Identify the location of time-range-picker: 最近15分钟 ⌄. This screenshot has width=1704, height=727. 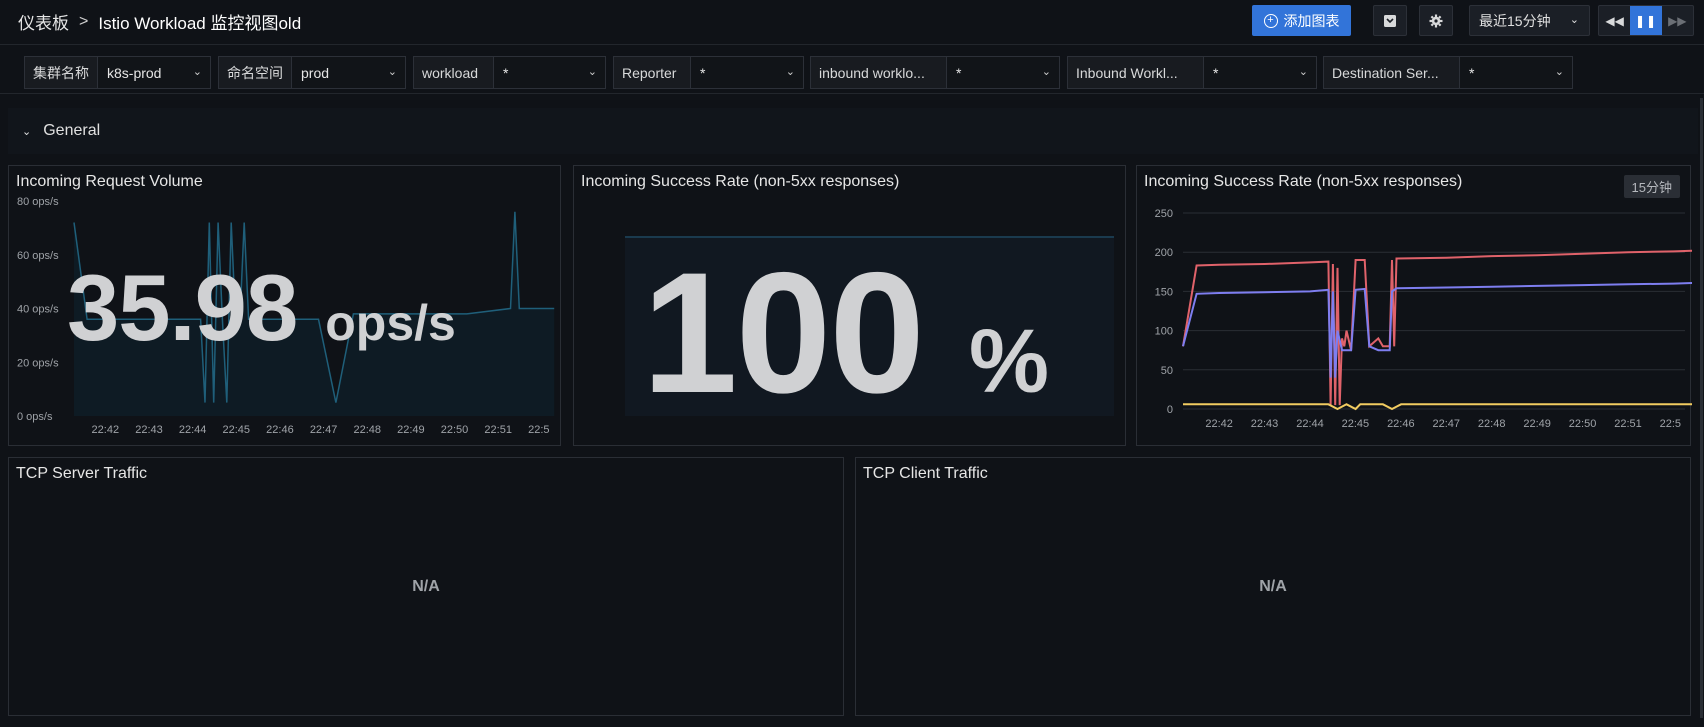
(1529, 20).